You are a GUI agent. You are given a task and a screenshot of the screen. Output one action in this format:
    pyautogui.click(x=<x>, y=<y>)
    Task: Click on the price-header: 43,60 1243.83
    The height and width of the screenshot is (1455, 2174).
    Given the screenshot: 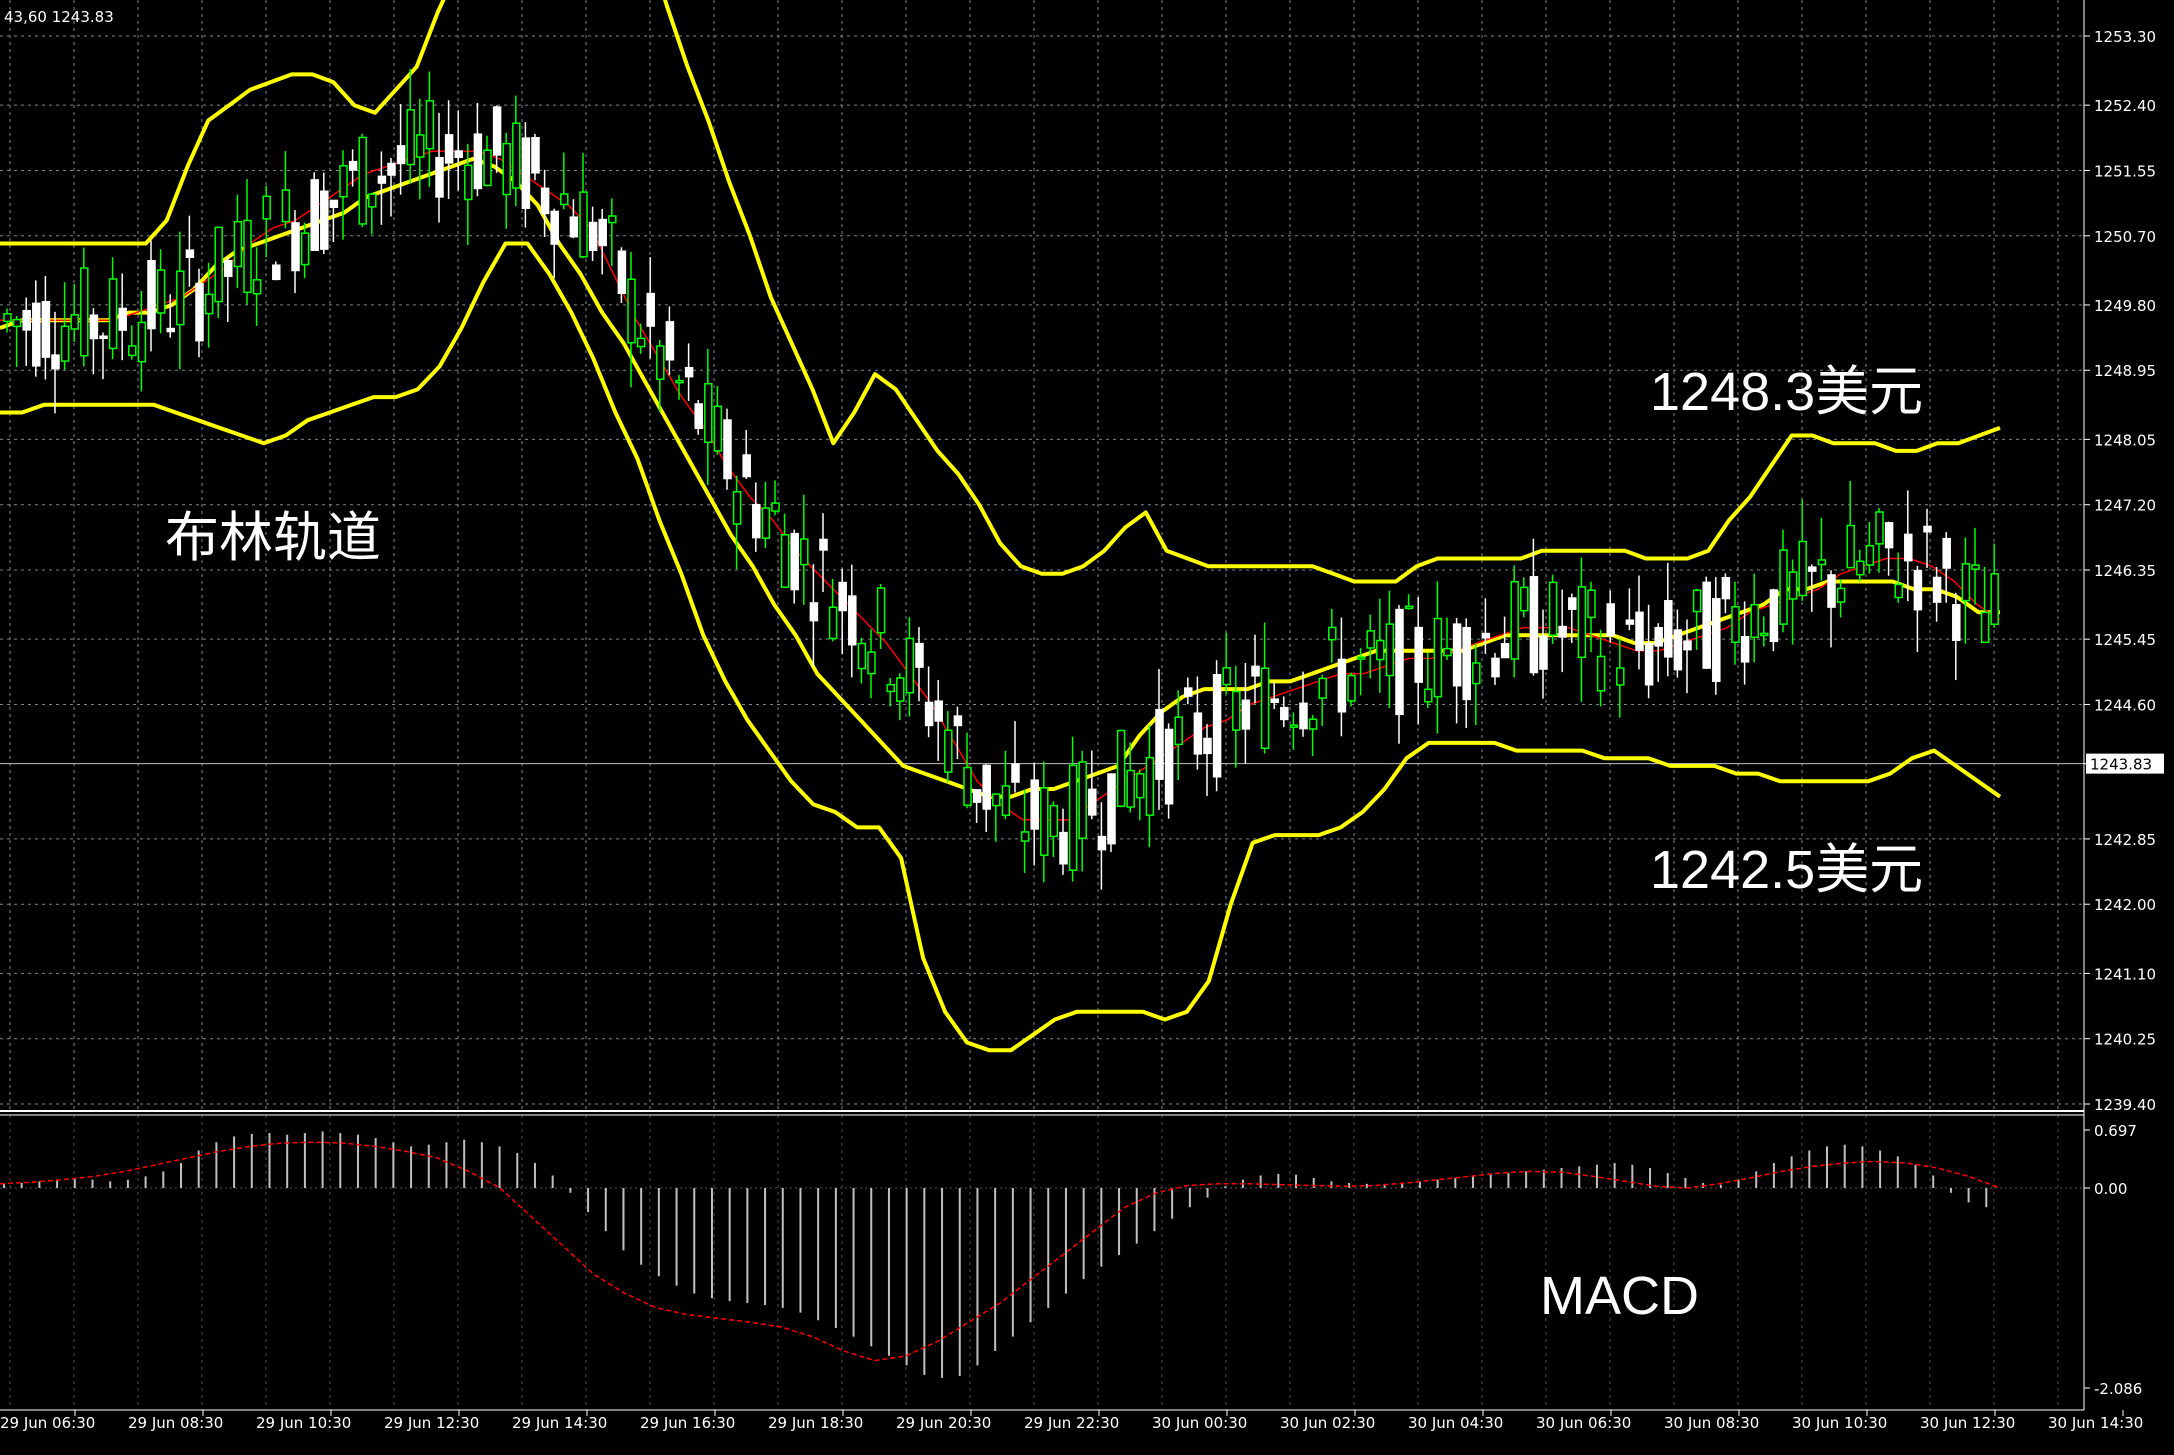 What is the action you would take?
    pyautogui.click(x=59, y=17)
    